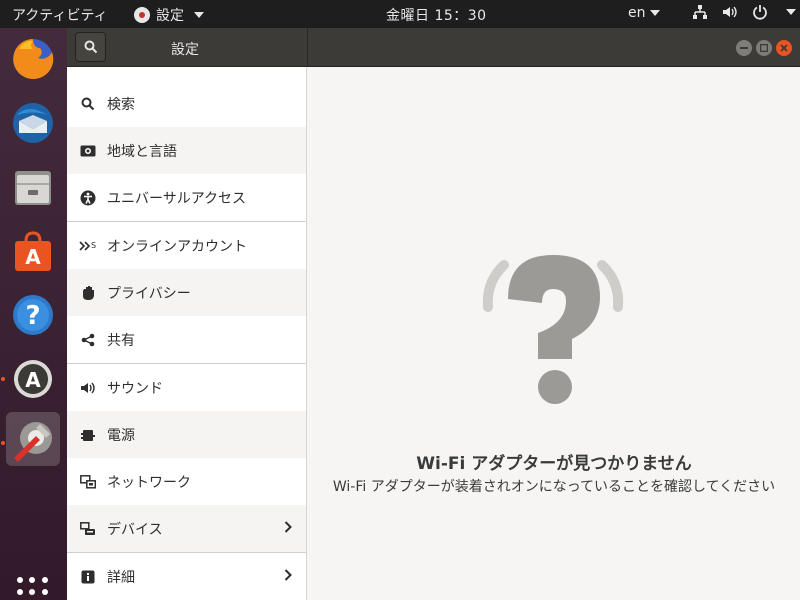  Describe the element at coordinates (88, 151) in the screenshot. I see `region-icon` at that location.